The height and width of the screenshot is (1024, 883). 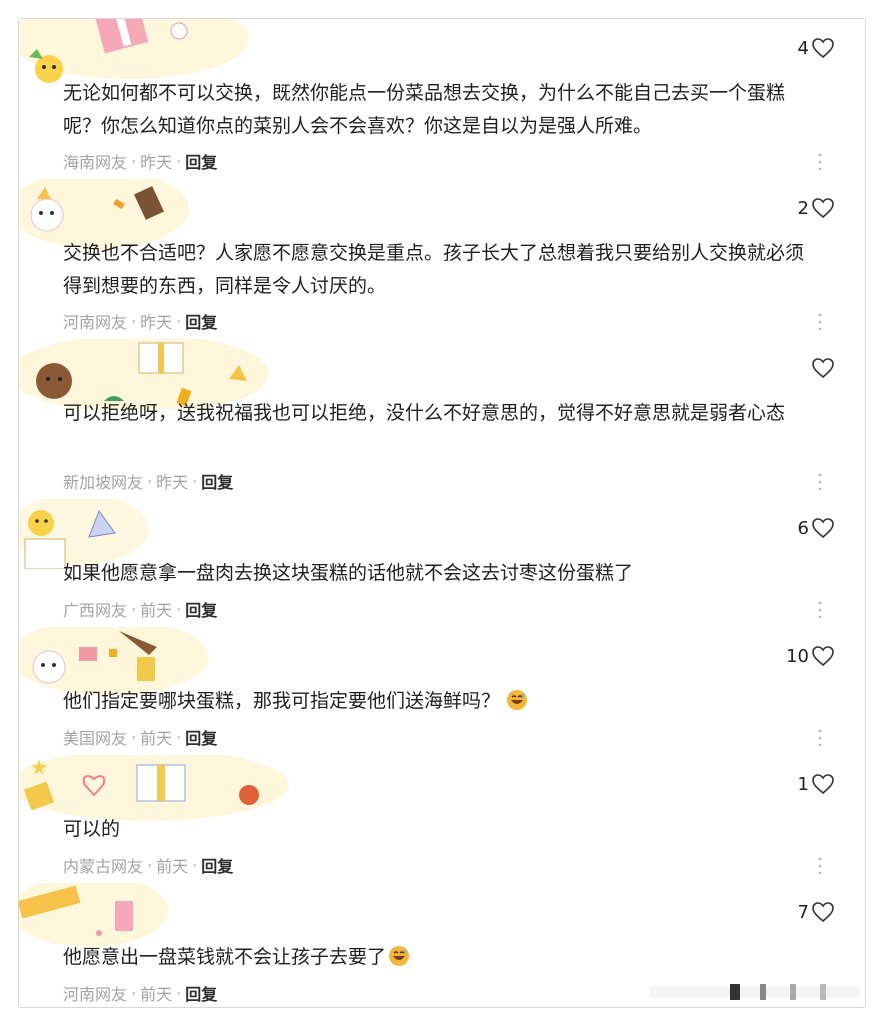 I want to click on comment-meta: 广西网友 · 前天 · 回复, so click(x=140, y=609).